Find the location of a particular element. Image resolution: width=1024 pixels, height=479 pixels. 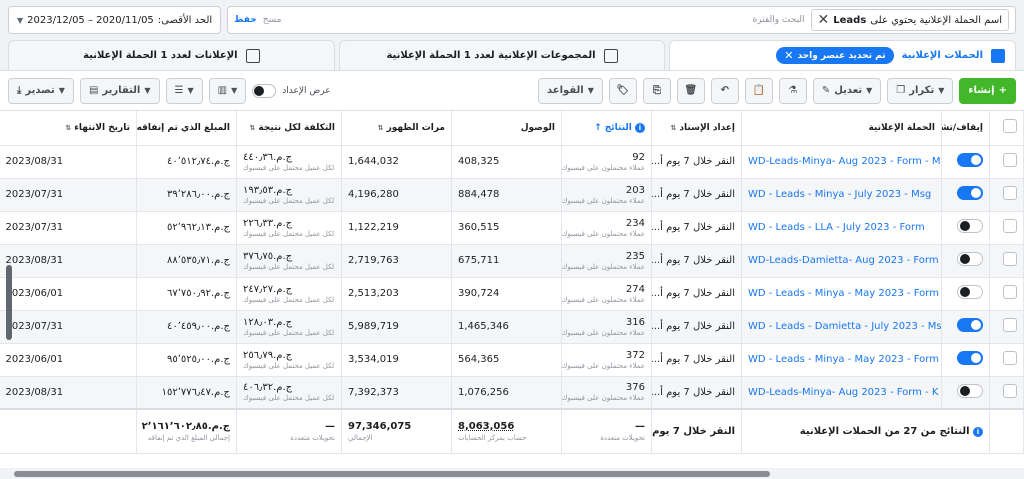

grid-icon is located at coordinates (610, 55).